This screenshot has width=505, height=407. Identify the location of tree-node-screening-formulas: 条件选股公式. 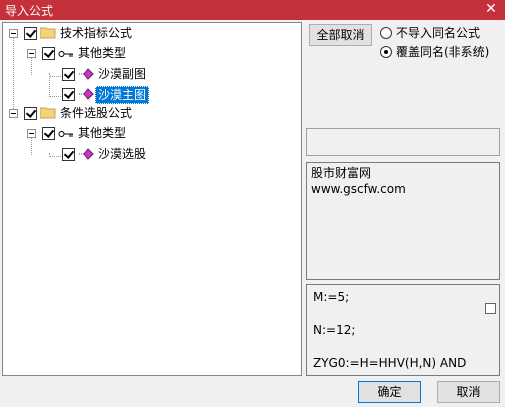
(103, 114).